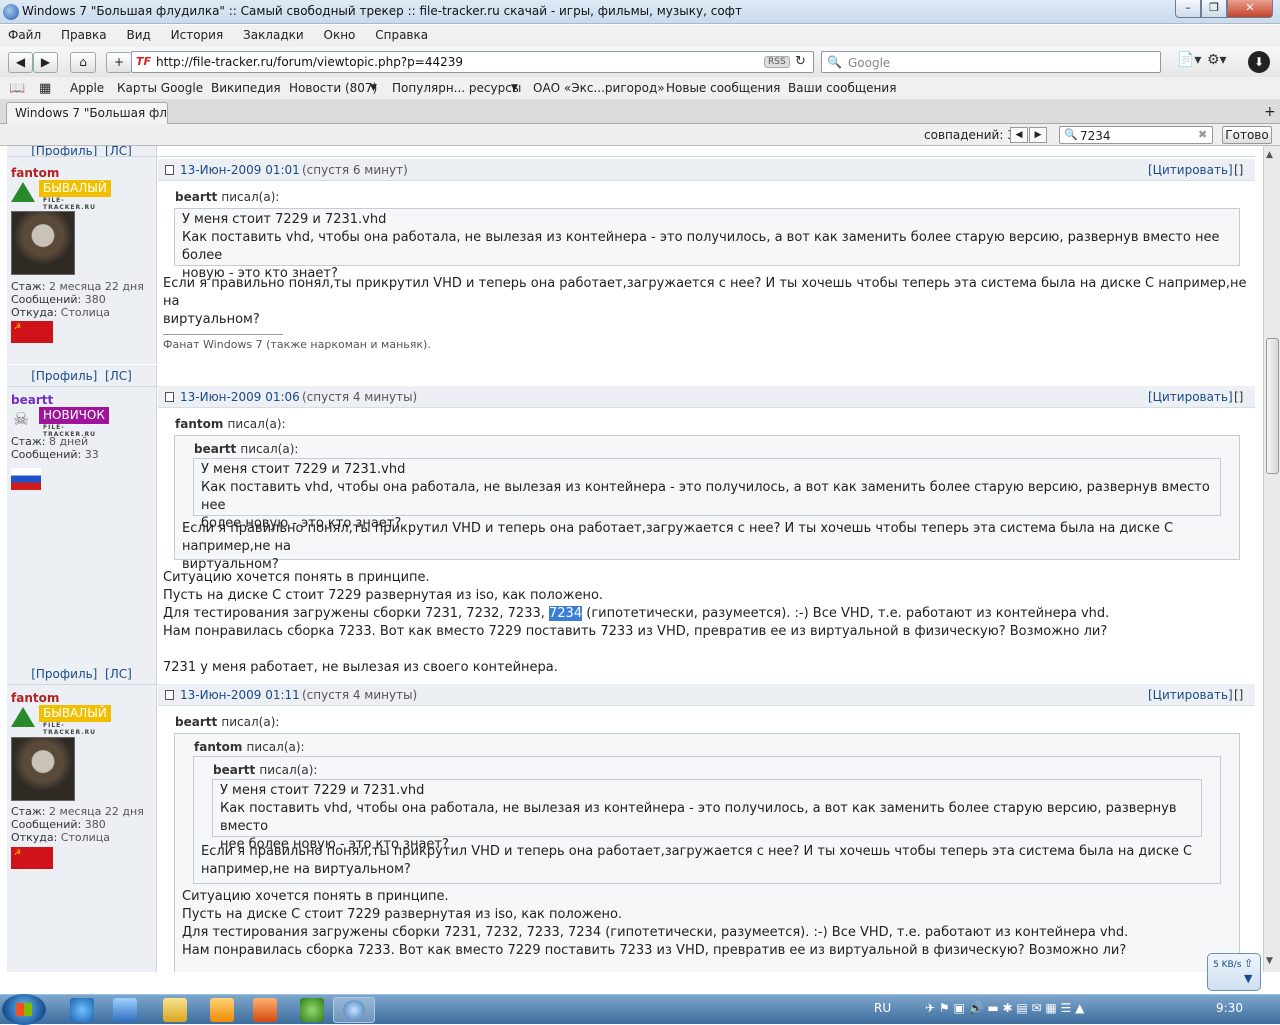 The width and height of the screenshot is (1280, 1025). What do you see at coordinates (401, 35) in the screenshot?
I see `menu-help: Справка` at bounding box center [401, 35].